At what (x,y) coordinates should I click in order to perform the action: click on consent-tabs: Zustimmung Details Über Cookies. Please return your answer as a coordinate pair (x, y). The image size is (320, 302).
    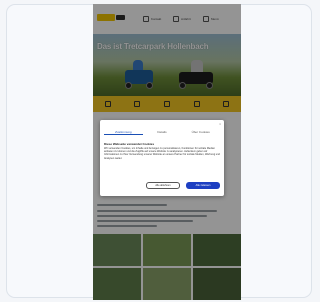
    Looking at the image, I should click on (162, 132).